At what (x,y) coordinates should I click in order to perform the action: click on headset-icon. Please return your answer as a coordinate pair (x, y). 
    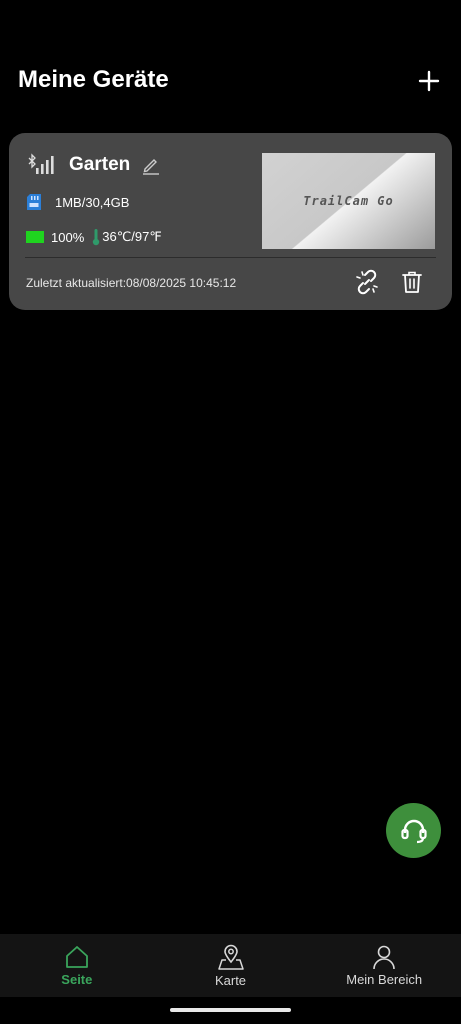
    Looking at the image, I should click on (413, 831).